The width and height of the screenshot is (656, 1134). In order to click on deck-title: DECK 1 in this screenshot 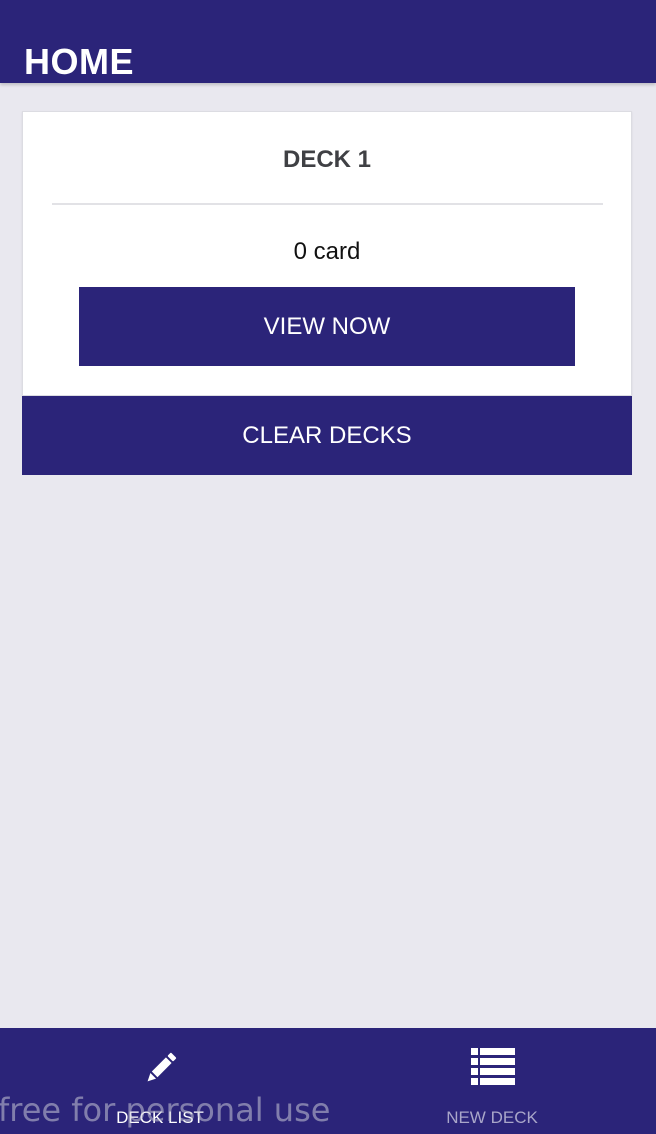, I will do `click(327, 159)`.